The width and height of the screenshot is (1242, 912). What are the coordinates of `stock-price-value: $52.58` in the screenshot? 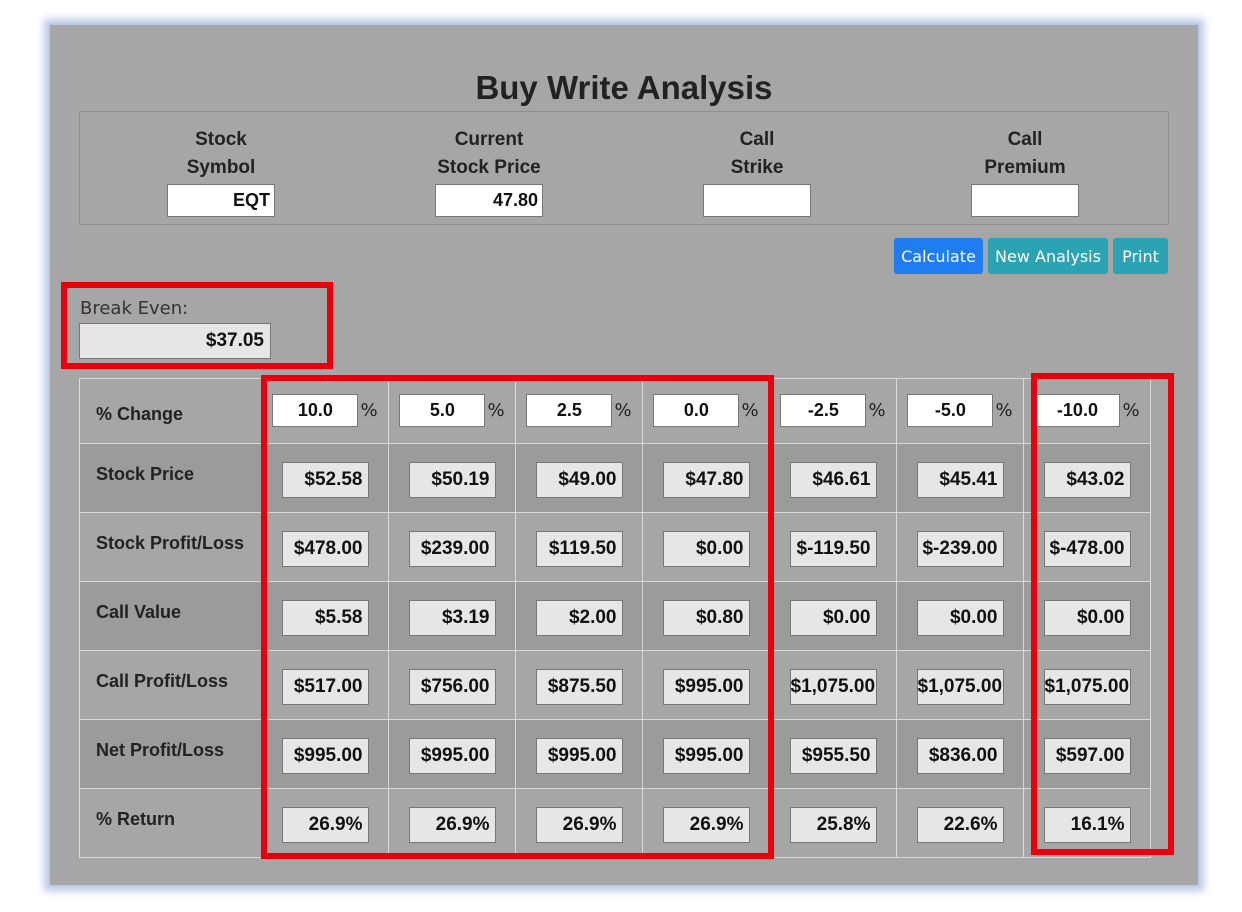 It's located at (325, 480).